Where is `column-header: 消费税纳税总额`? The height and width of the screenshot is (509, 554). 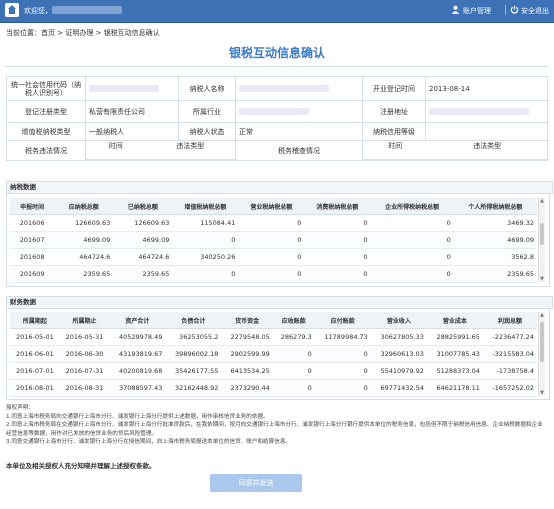 column-header: 消费税纳税总额 is located at coordinates (337, 206).